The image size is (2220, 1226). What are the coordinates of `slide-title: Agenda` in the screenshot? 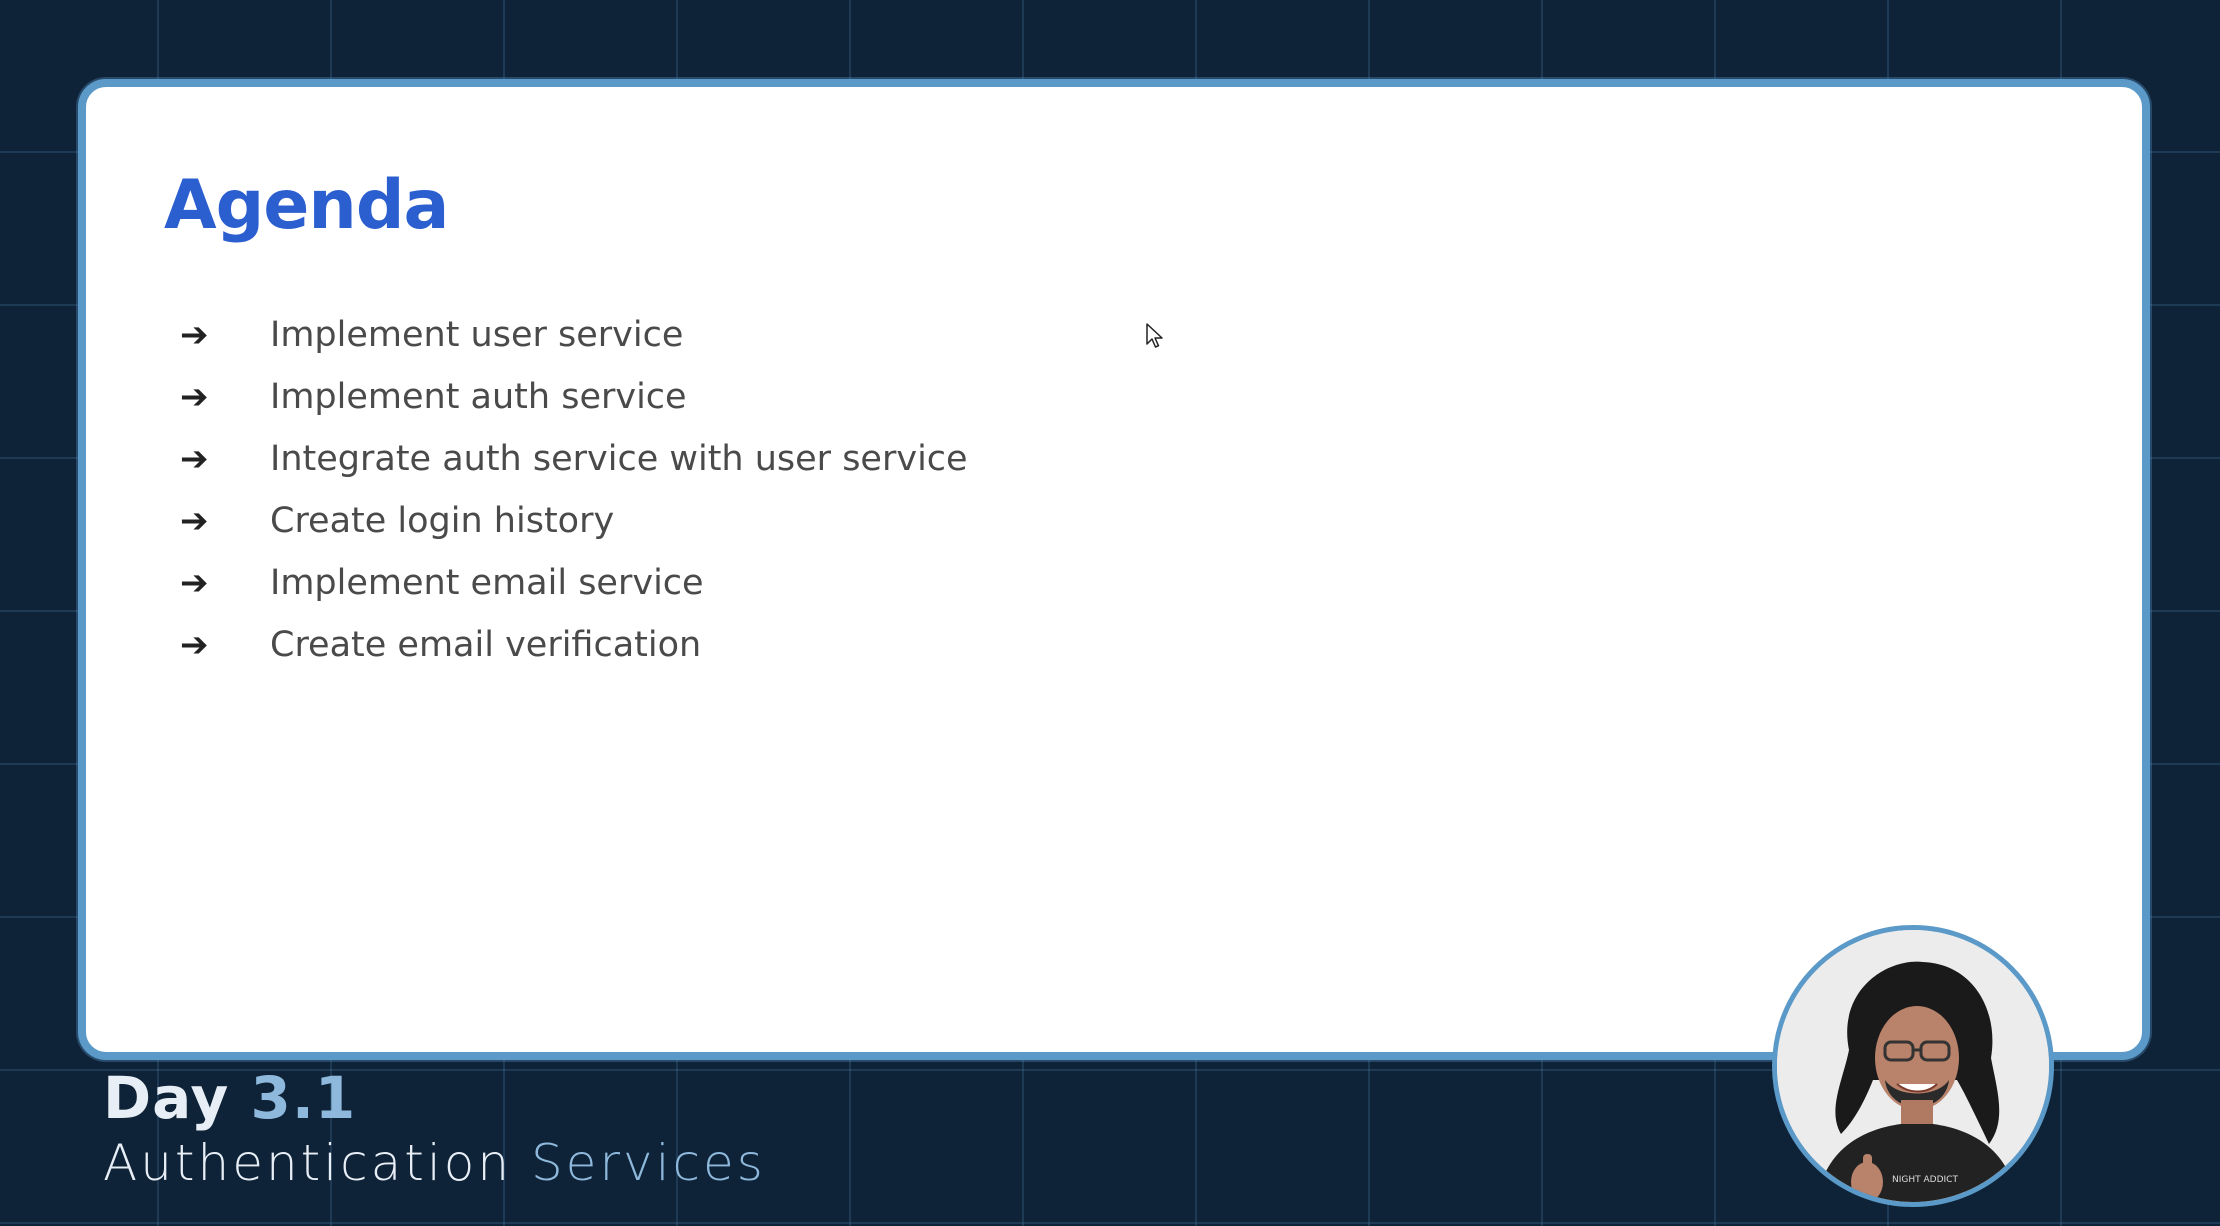 It's located at (306, 205).